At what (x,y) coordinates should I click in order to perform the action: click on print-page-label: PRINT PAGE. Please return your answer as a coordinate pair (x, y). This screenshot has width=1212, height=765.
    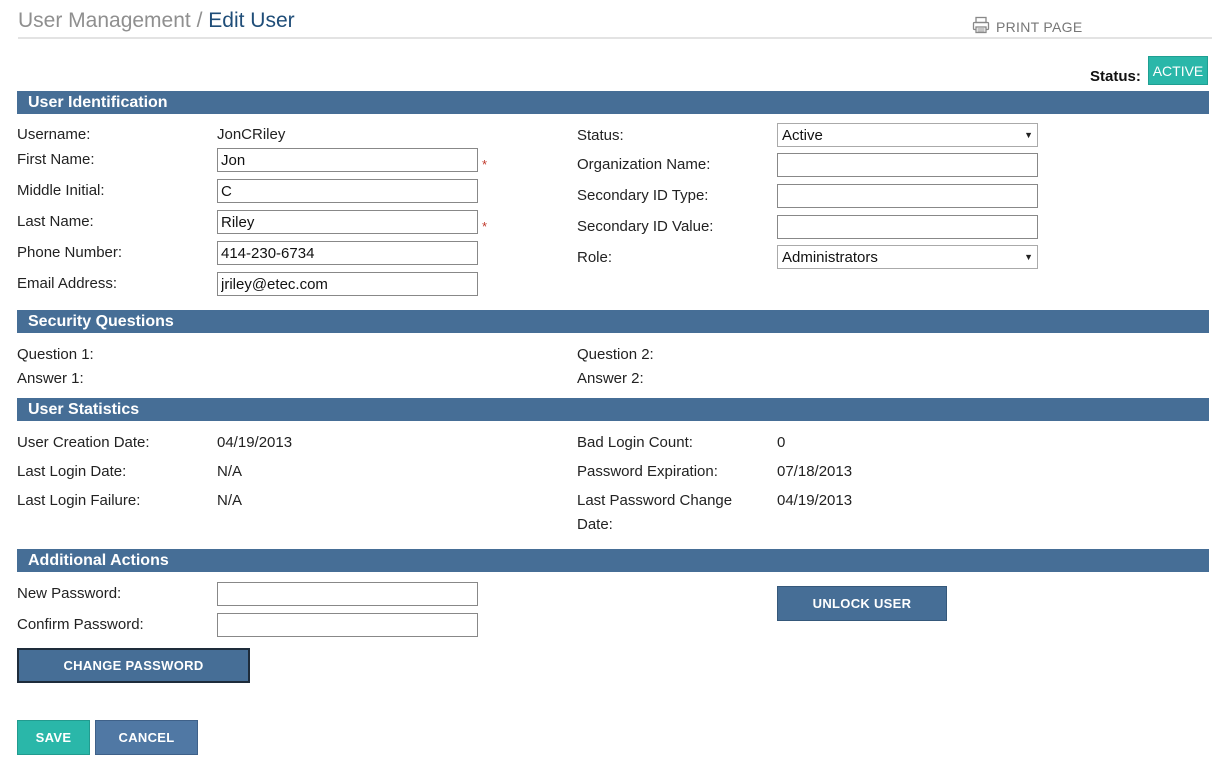
    Looking at the image, I should click on (1039, 26).